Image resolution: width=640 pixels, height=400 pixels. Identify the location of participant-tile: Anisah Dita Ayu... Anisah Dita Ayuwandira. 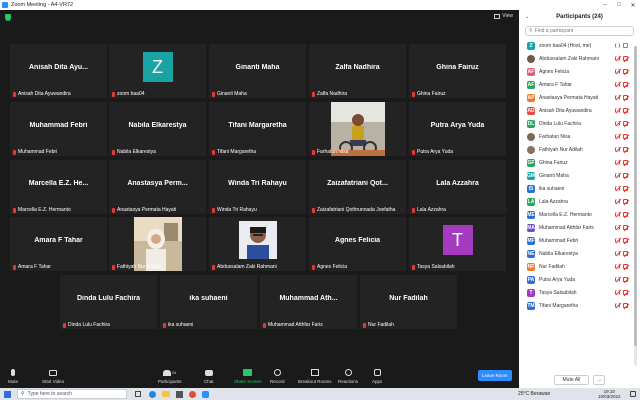
(58, 71).